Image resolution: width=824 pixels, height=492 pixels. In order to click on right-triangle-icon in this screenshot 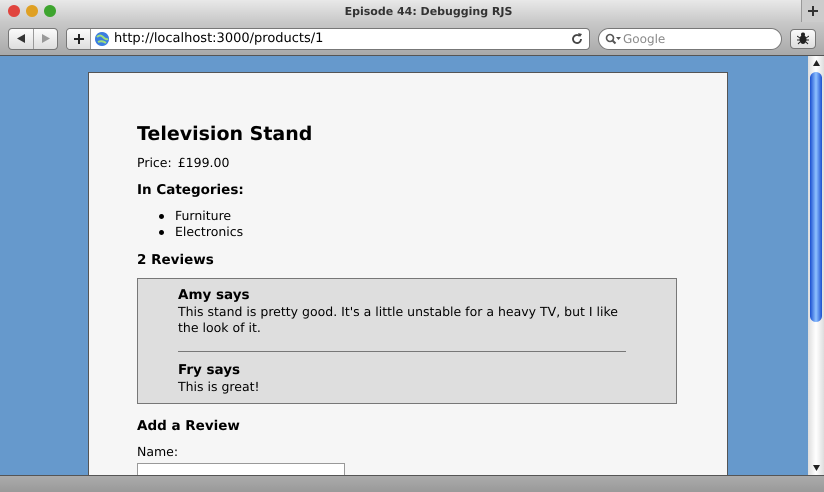, I will do `click(46, 38)`.